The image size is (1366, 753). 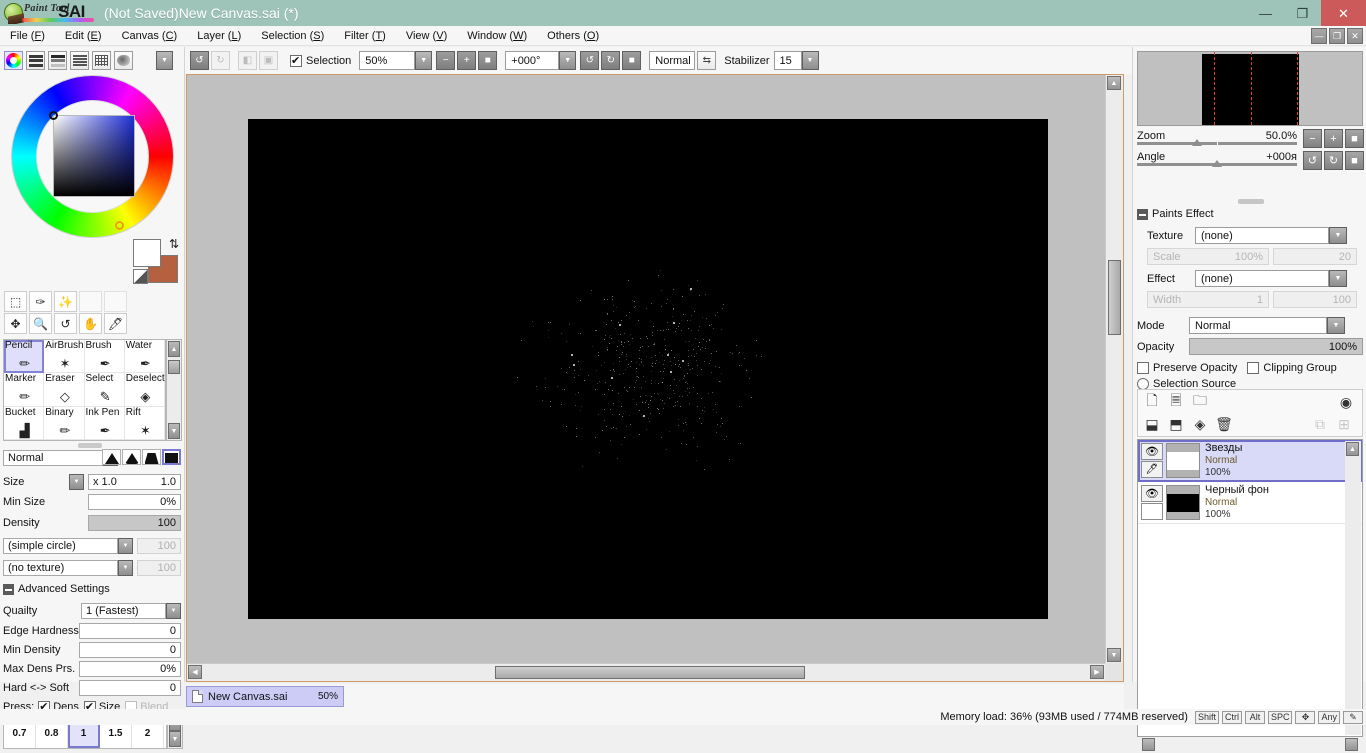 What do you see at coordinates (1329, 717) in the screenshot?
I see `key-indicator-any: Any` at bounding box center [1329, 717].